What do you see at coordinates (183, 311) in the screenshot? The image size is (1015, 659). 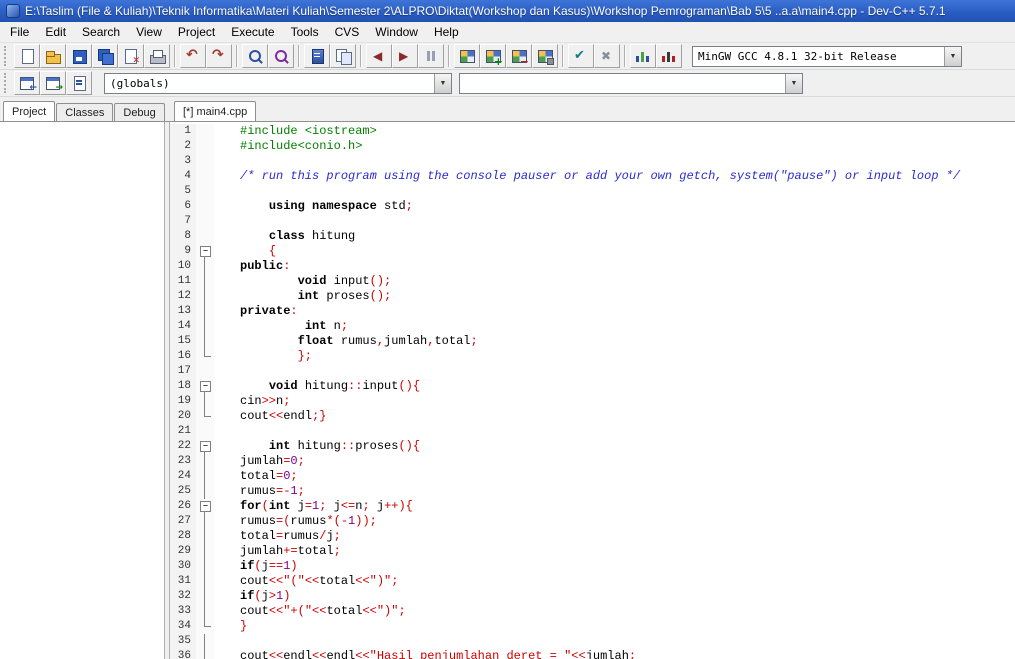 I see `line-number: 13` at bounding box center [183, 311].